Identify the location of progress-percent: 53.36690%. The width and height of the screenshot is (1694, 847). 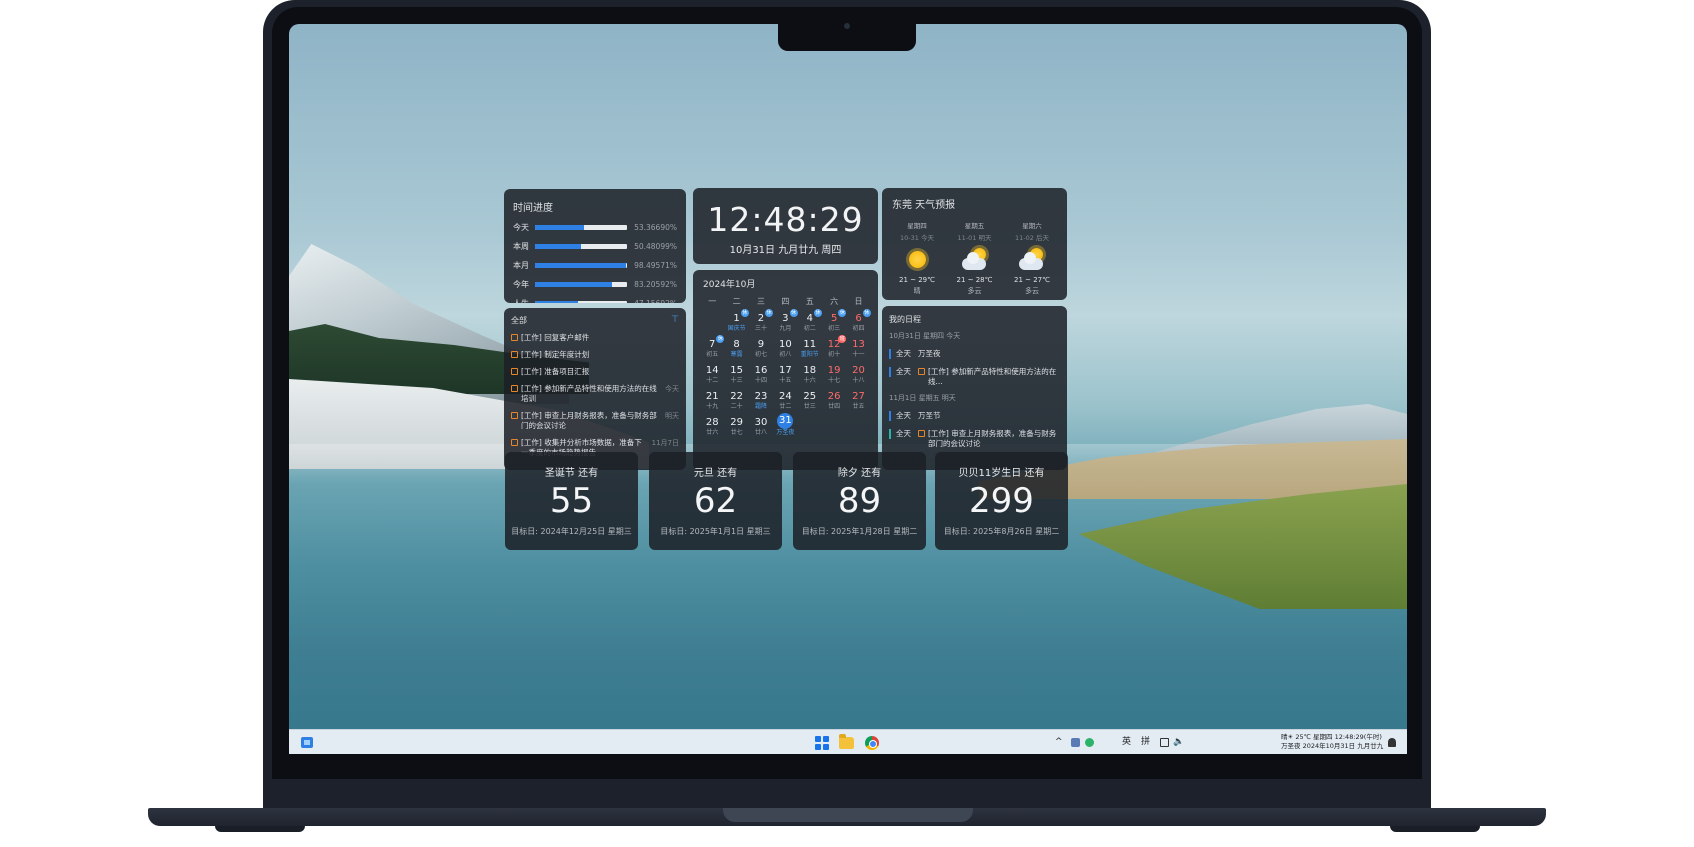
(655, 227).